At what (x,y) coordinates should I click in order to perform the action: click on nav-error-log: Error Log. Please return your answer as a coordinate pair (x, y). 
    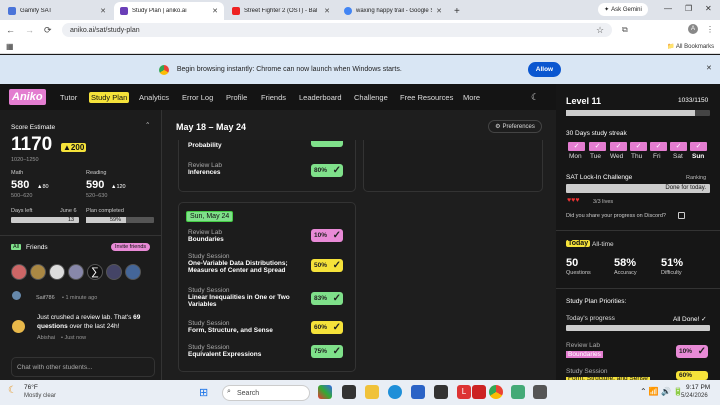
    Looking at the image, I should click on (197, 97).